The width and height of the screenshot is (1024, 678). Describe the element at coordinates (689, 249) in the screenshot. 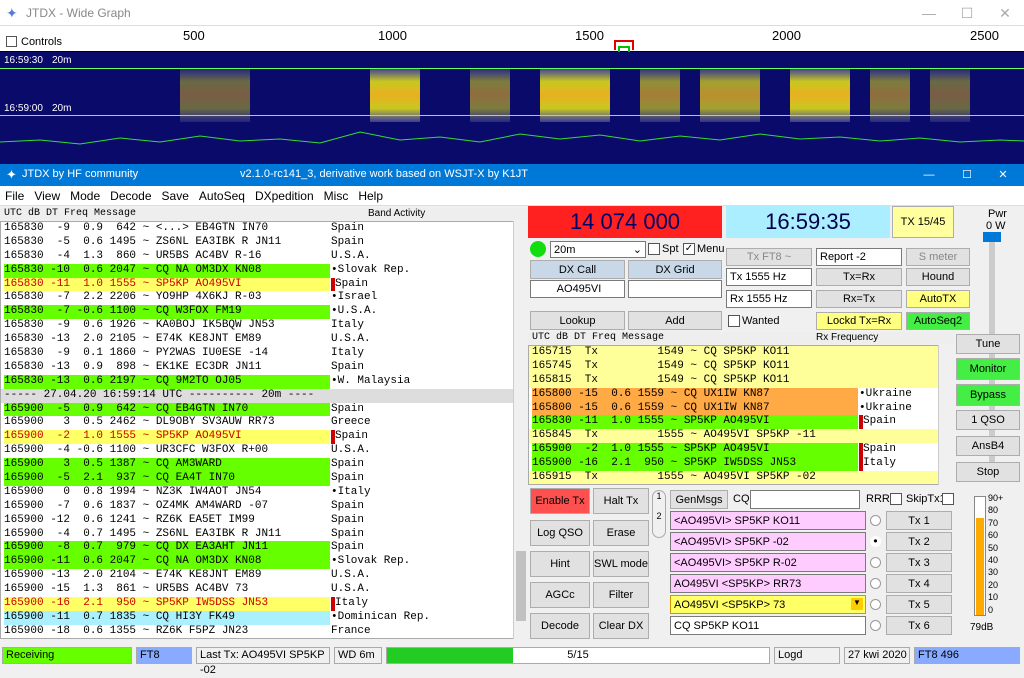

I see `menu-checkbox: ✓` at that location.